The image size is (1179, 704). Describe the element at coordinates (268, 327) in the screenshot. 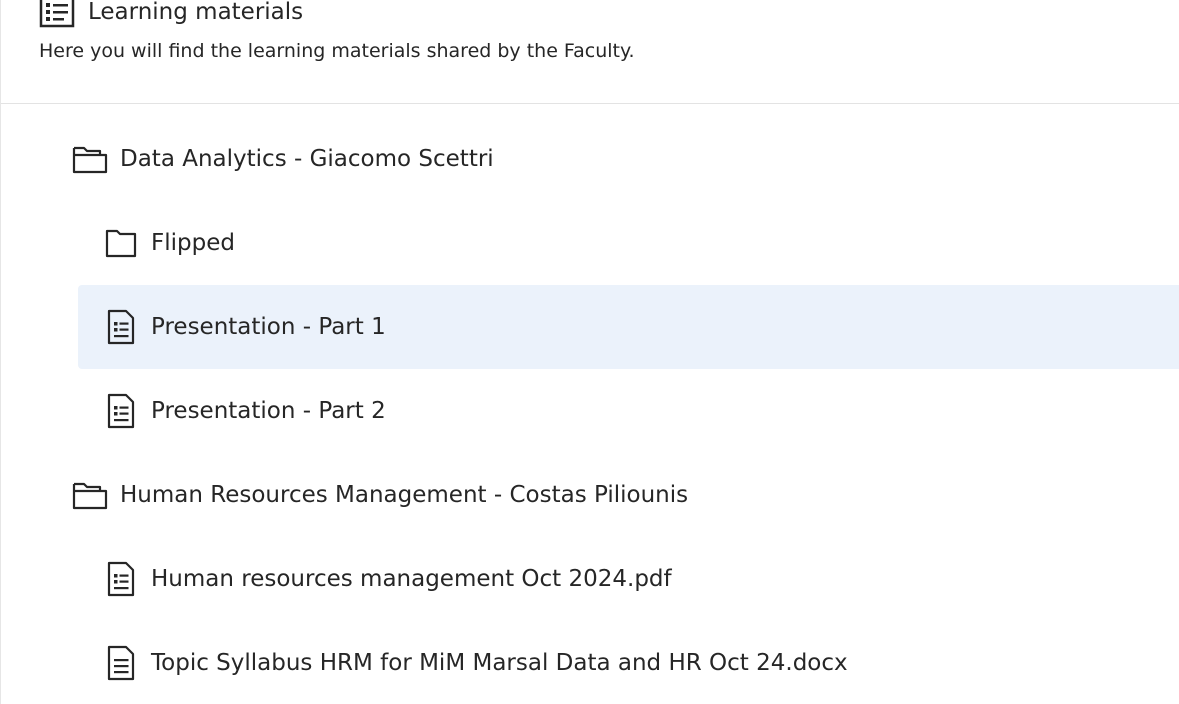

I see `document-label: Presentation - Part 1` at that location.